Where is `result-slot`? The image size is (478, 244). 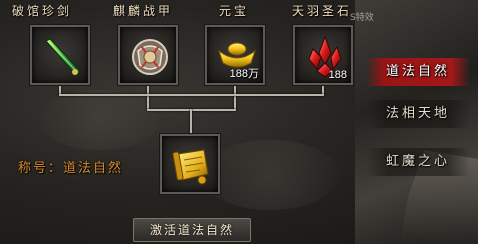 result-slot is located at coordinates (190, 164).